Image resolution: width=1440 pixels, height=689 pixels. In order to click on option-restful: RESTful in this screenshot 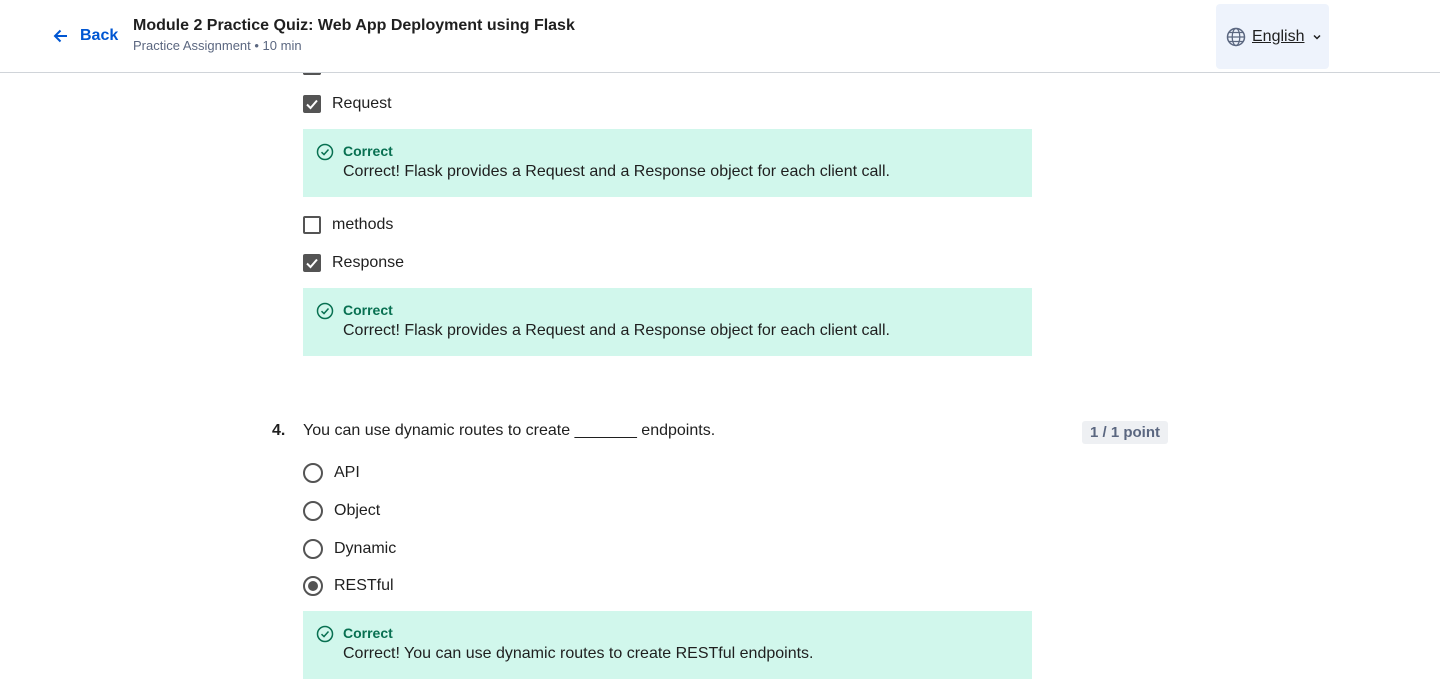, I will do `click(348, 586)`.